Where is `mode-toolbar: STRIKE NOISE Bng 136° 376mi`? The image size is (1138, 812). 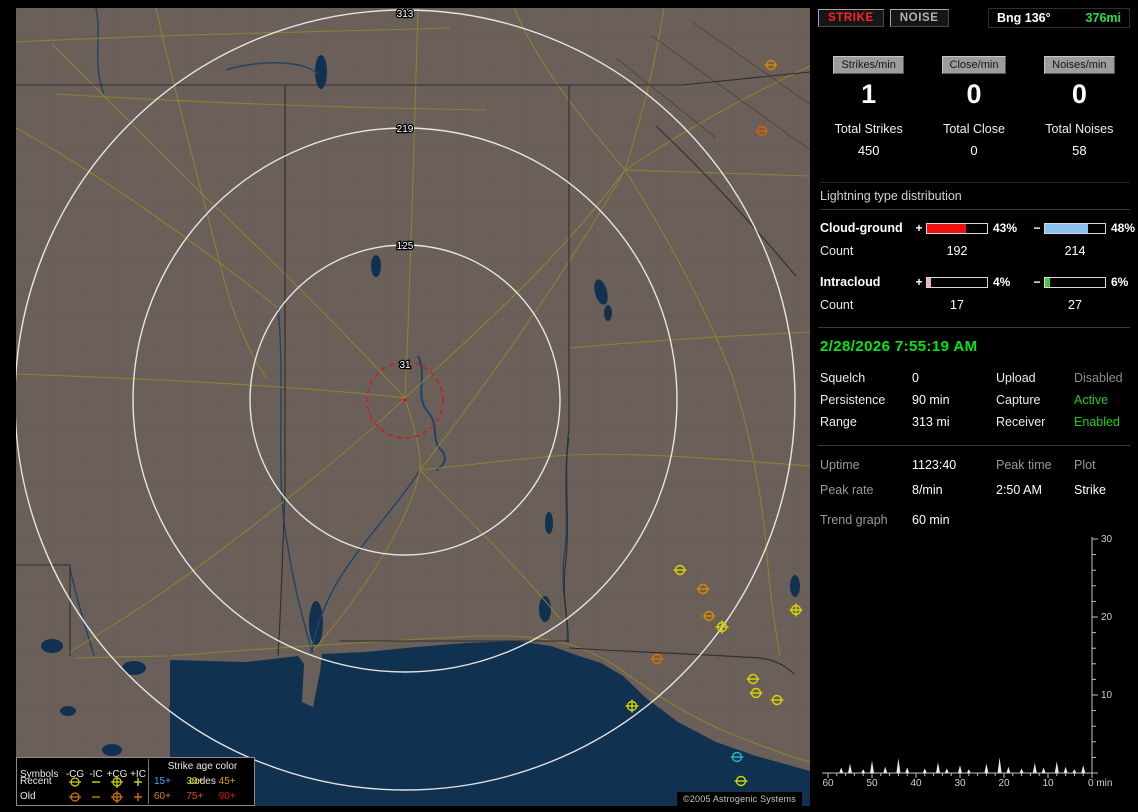 mode-toolbar: STRIKE NOISE Bng 136° 376mi is located at coordinates (974, 18).